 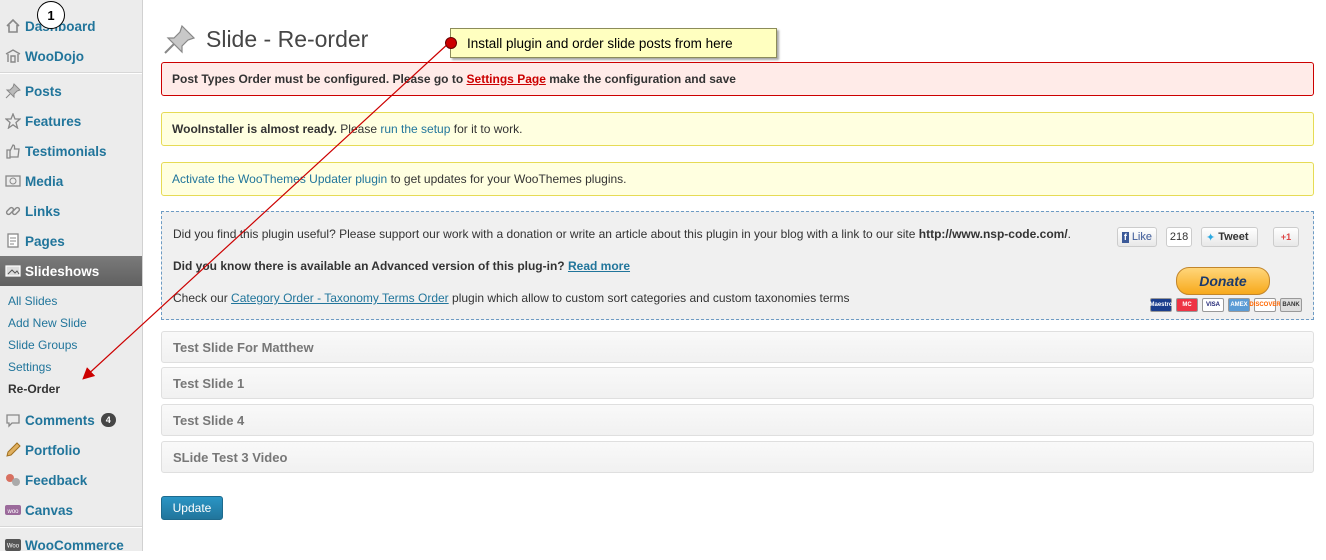 What do you see at coordinates (451, 43) in the screenshot?
I see `callout-dot-icon` at bounding box center [451, 43].